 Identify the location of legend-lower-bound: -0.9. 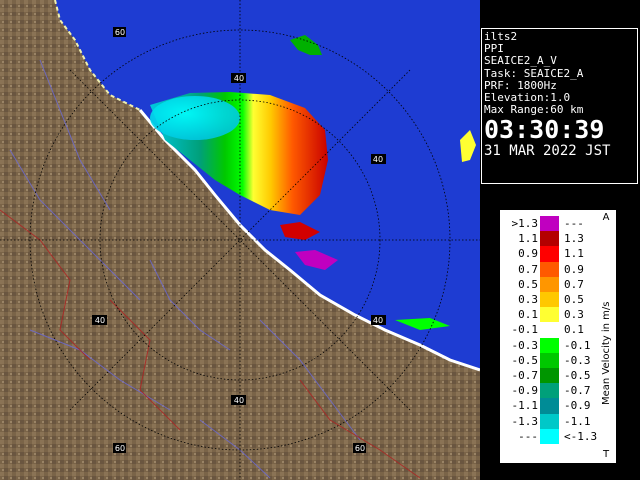
(525, 391).